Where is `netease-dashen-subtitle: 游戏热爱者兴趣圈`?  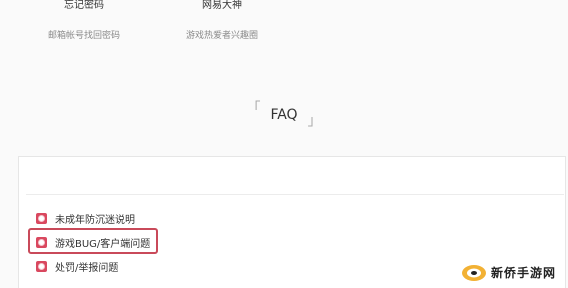
netease-dashen-subtitle: 游戏热爱者兴趣圈 is located at coordinates (221, 36).